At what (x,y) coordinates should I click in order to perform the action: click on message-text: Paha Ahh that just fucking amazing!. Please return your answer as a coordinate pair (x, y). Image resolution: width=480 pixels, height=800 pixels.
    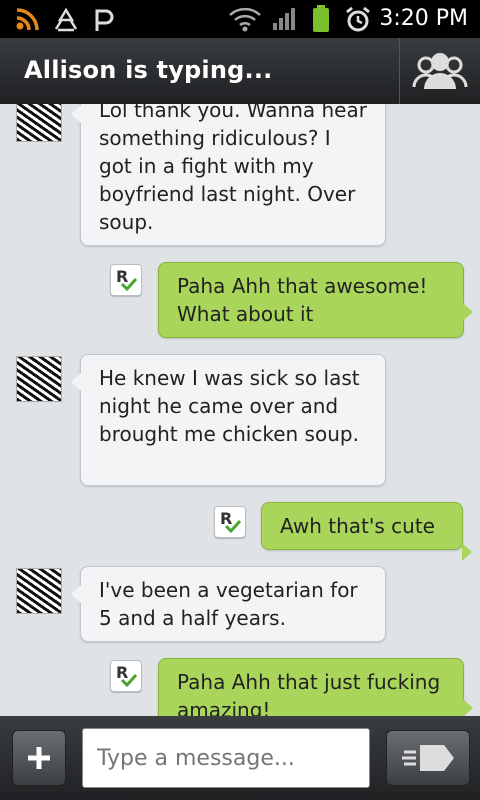
    Looking at the image, I should click on (309, 693).